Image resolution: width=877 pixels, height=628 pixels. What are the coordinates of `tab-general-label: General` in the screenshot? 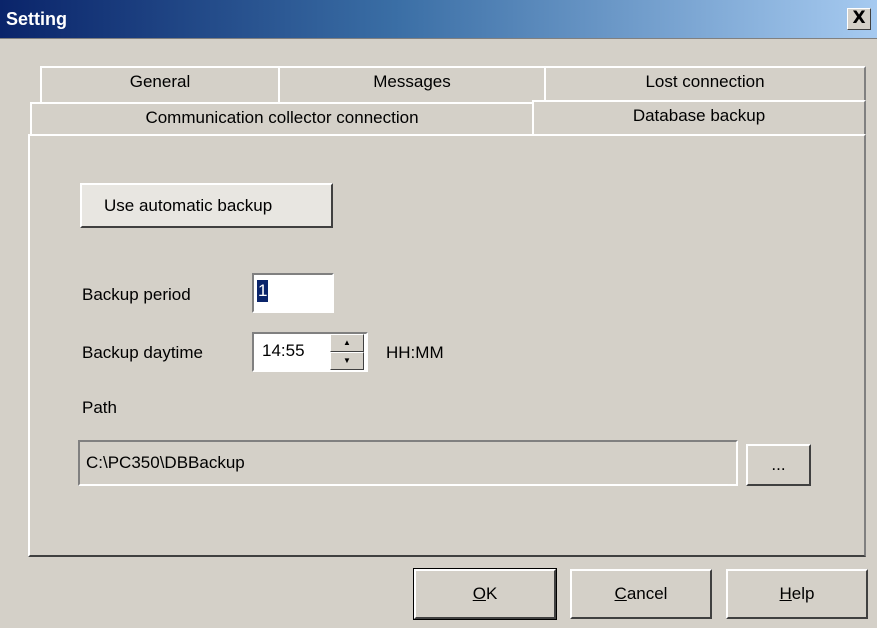 It's located at (160, 81).